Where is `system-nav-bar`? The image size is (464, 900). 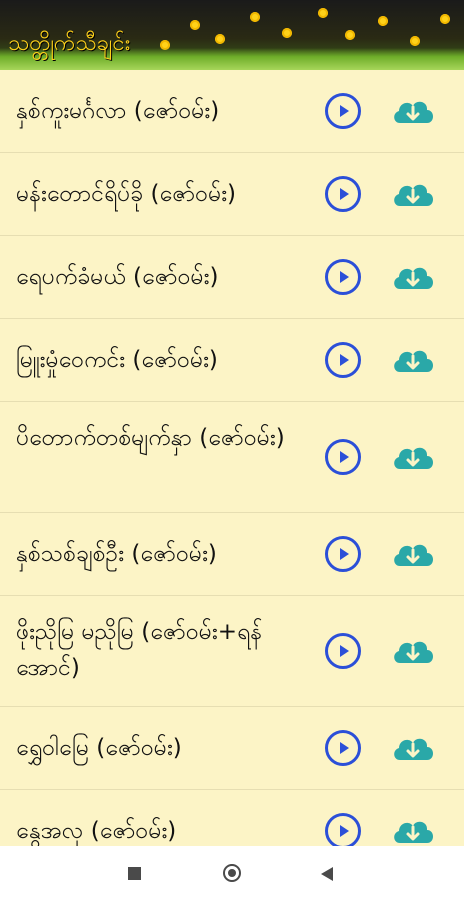
system-nav-bar is located at coordinates (232, 873).